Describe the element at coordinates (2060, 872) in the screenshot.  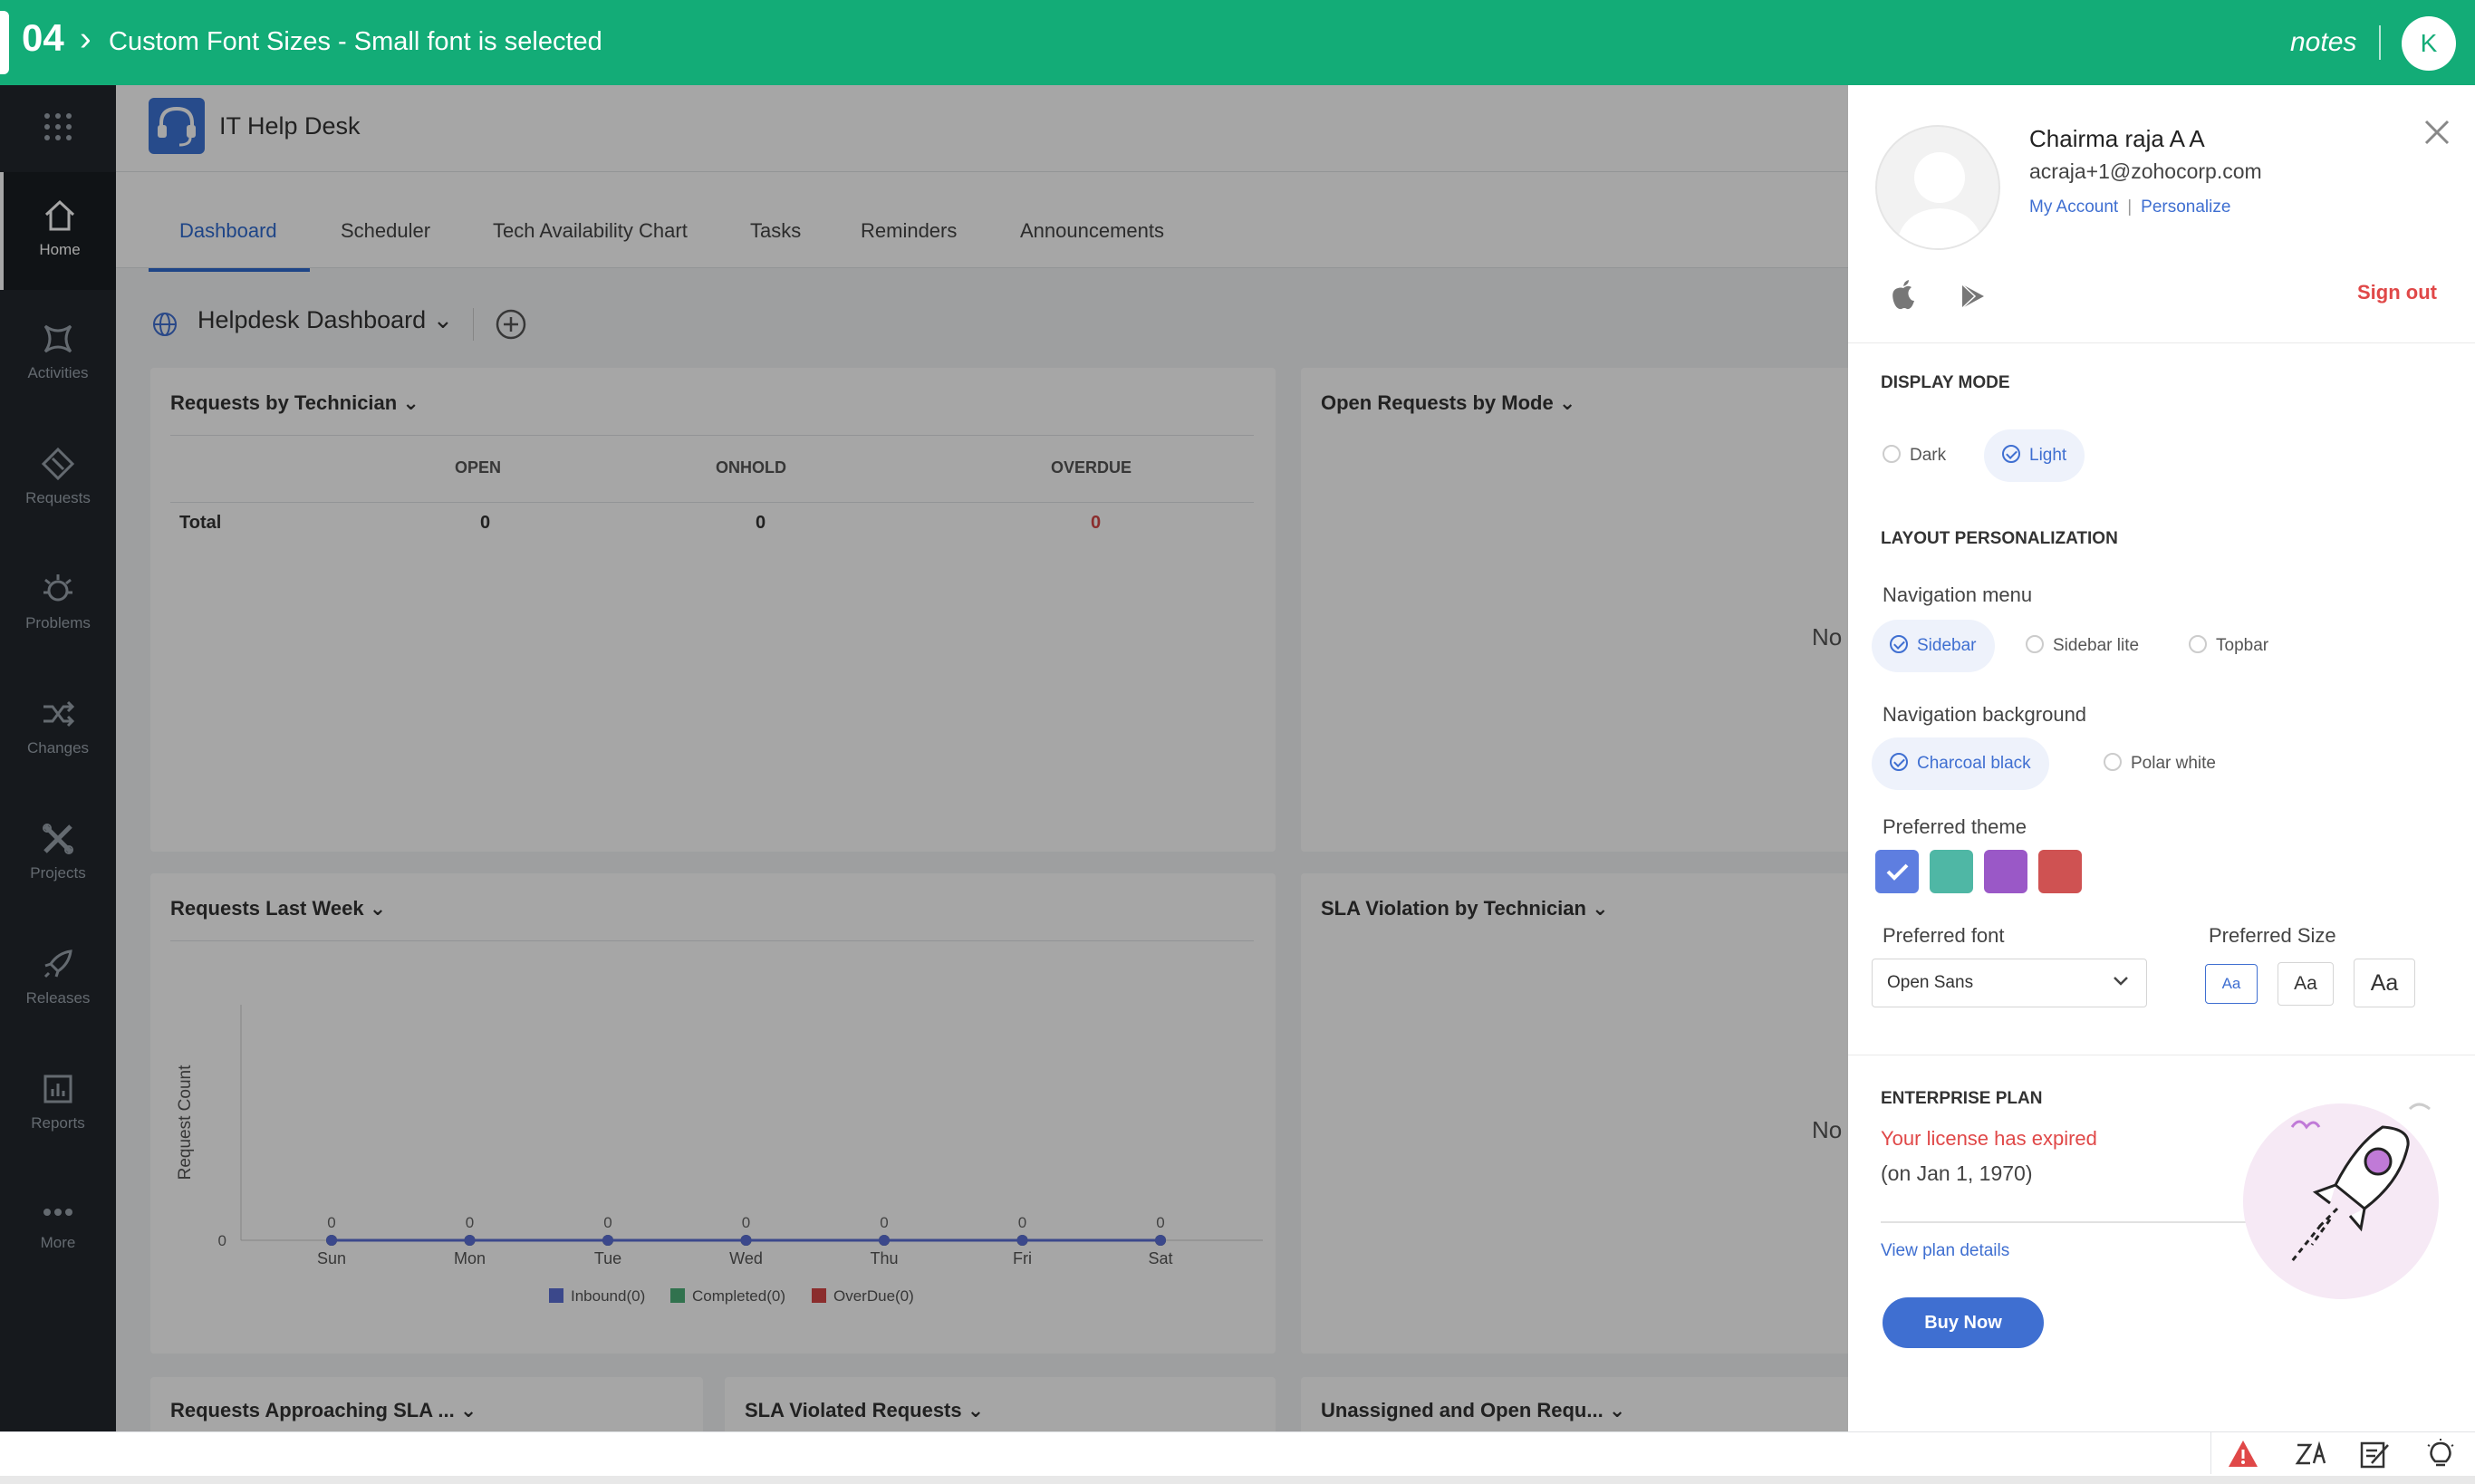
I see `theme-swatch-red` at that location.